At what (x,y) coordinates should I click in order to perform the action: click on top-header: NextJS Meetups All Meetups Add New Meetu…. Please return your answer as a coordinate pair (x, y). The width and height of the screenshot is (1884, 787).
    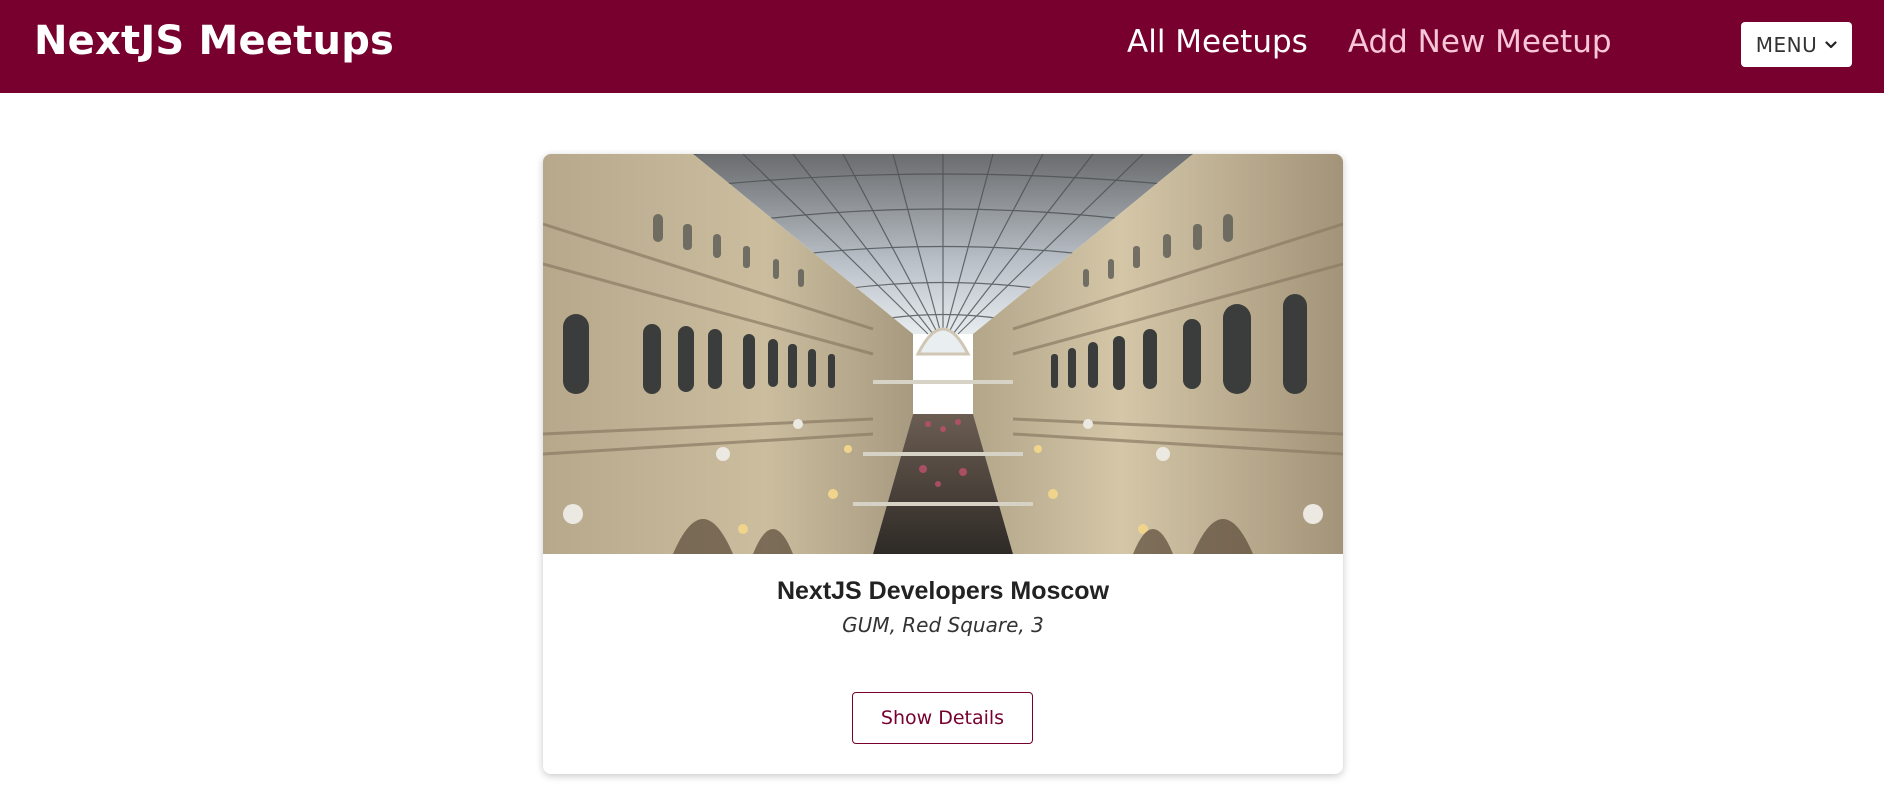
    Looking at the image, I should click on (942, 46).